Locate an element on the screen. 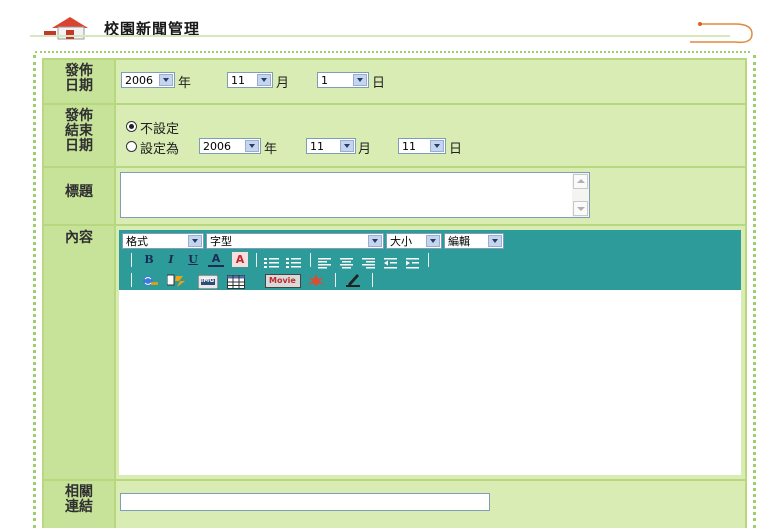 Image resolution: width=765 pixels, height=528 pixels. insert-table-icon is located at coordinates (236, 281).